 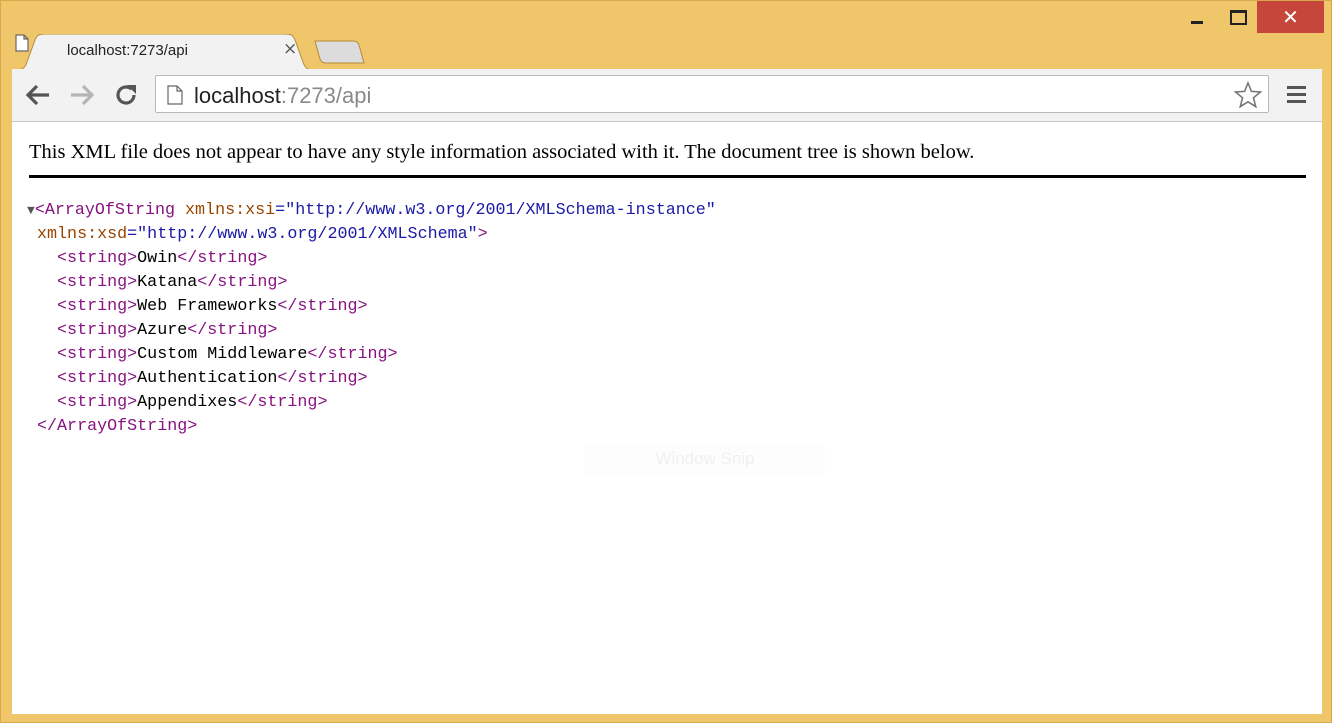 I want to click on url-host: localhost, so click(x=237, y=95).